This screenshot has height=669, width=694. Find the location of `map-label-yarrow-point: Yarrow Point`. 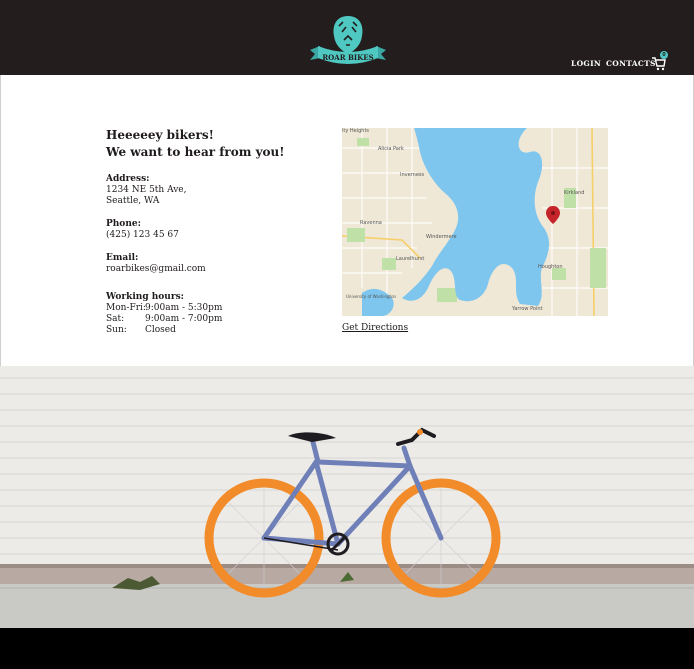

map-label-yarrow-point: Yarrow Point is located at coordinates (527, 309).